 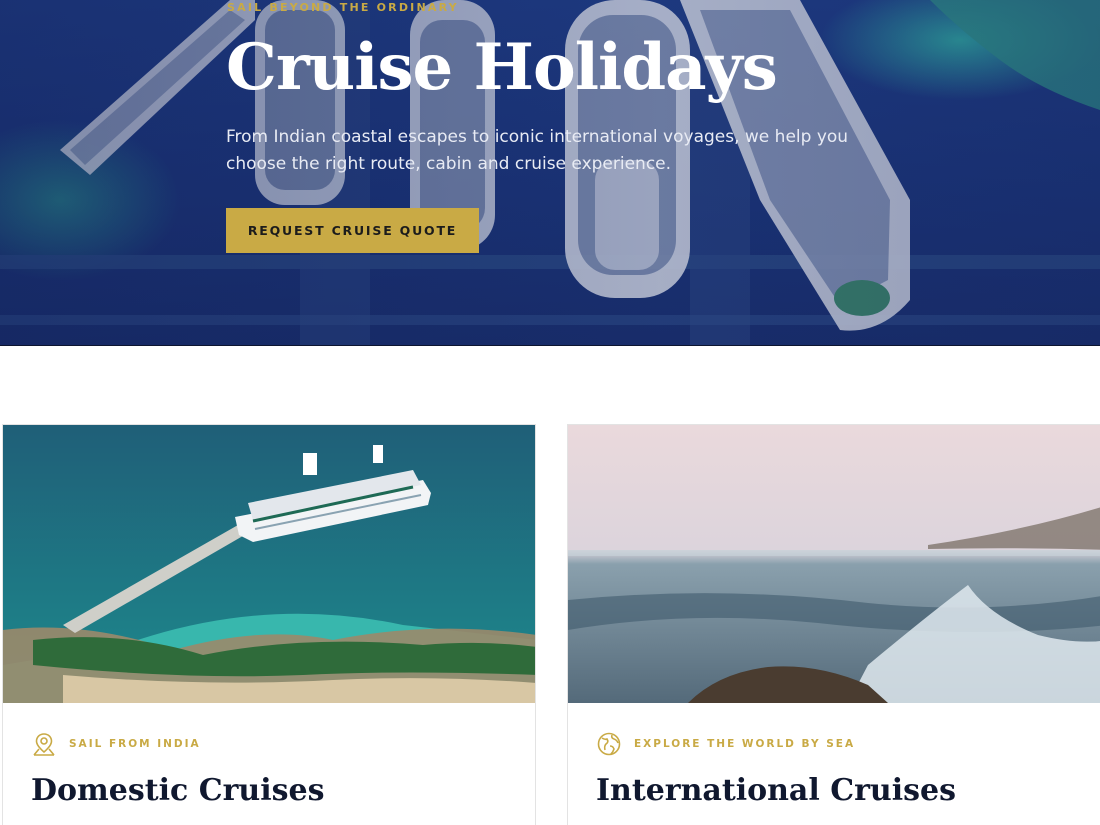 What do you see at coordinates (745, 744) in the screenshot?
I see `international-card-eyebrow: EXPLORE THE WORLD BY SEA` at bounding box center [745, 744].